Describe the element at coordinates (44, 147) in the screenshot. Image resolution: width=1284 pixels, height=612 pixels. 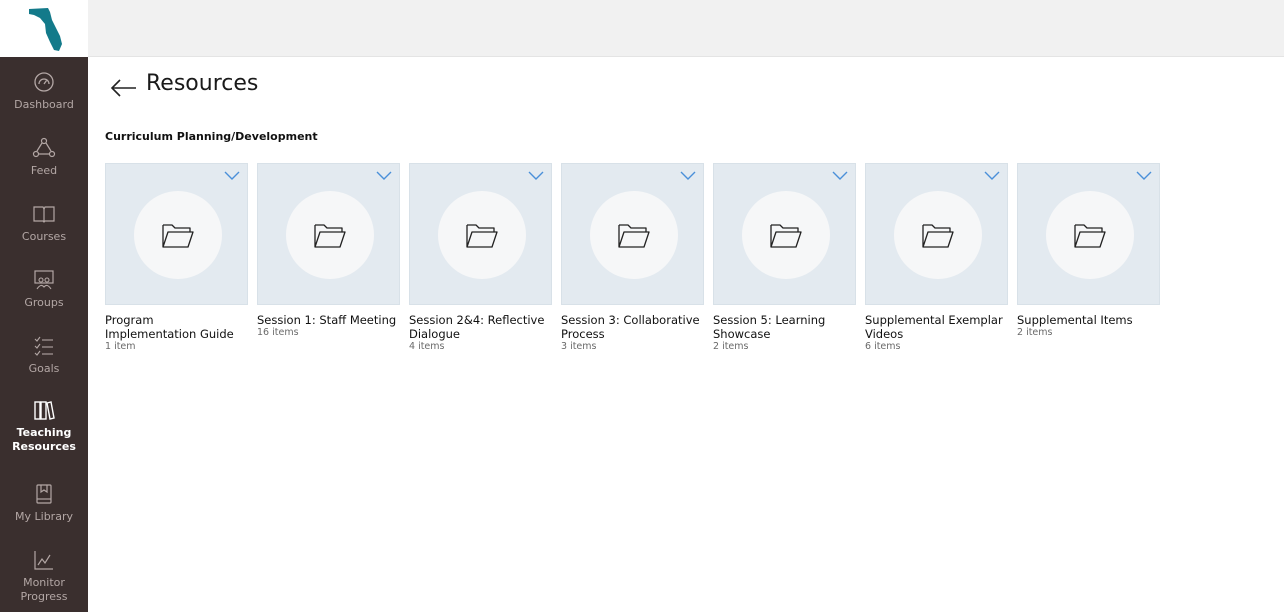
I see `network-icon` at that location.